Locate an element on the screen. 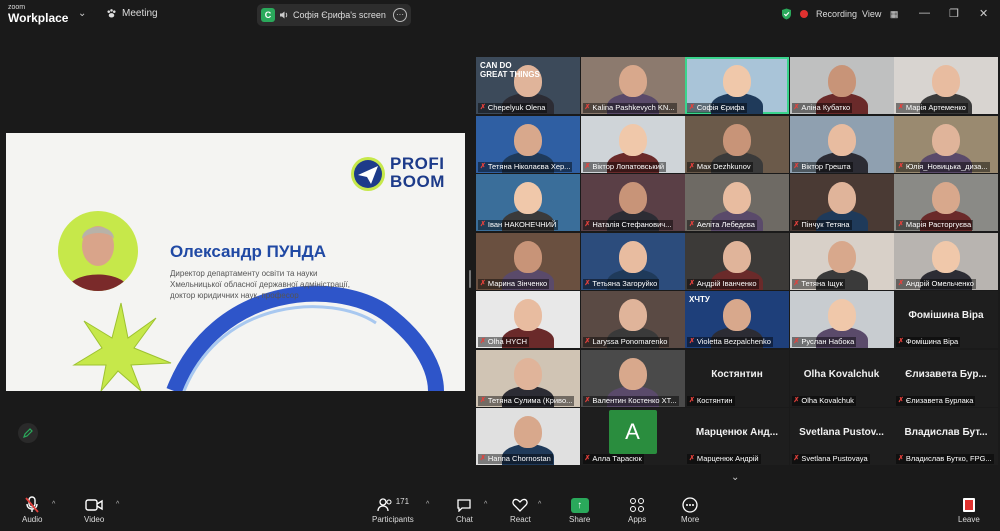 This screenshot has height=531, width=1000. participants-caret-icon: ^ is located at coordinates (427, 504).